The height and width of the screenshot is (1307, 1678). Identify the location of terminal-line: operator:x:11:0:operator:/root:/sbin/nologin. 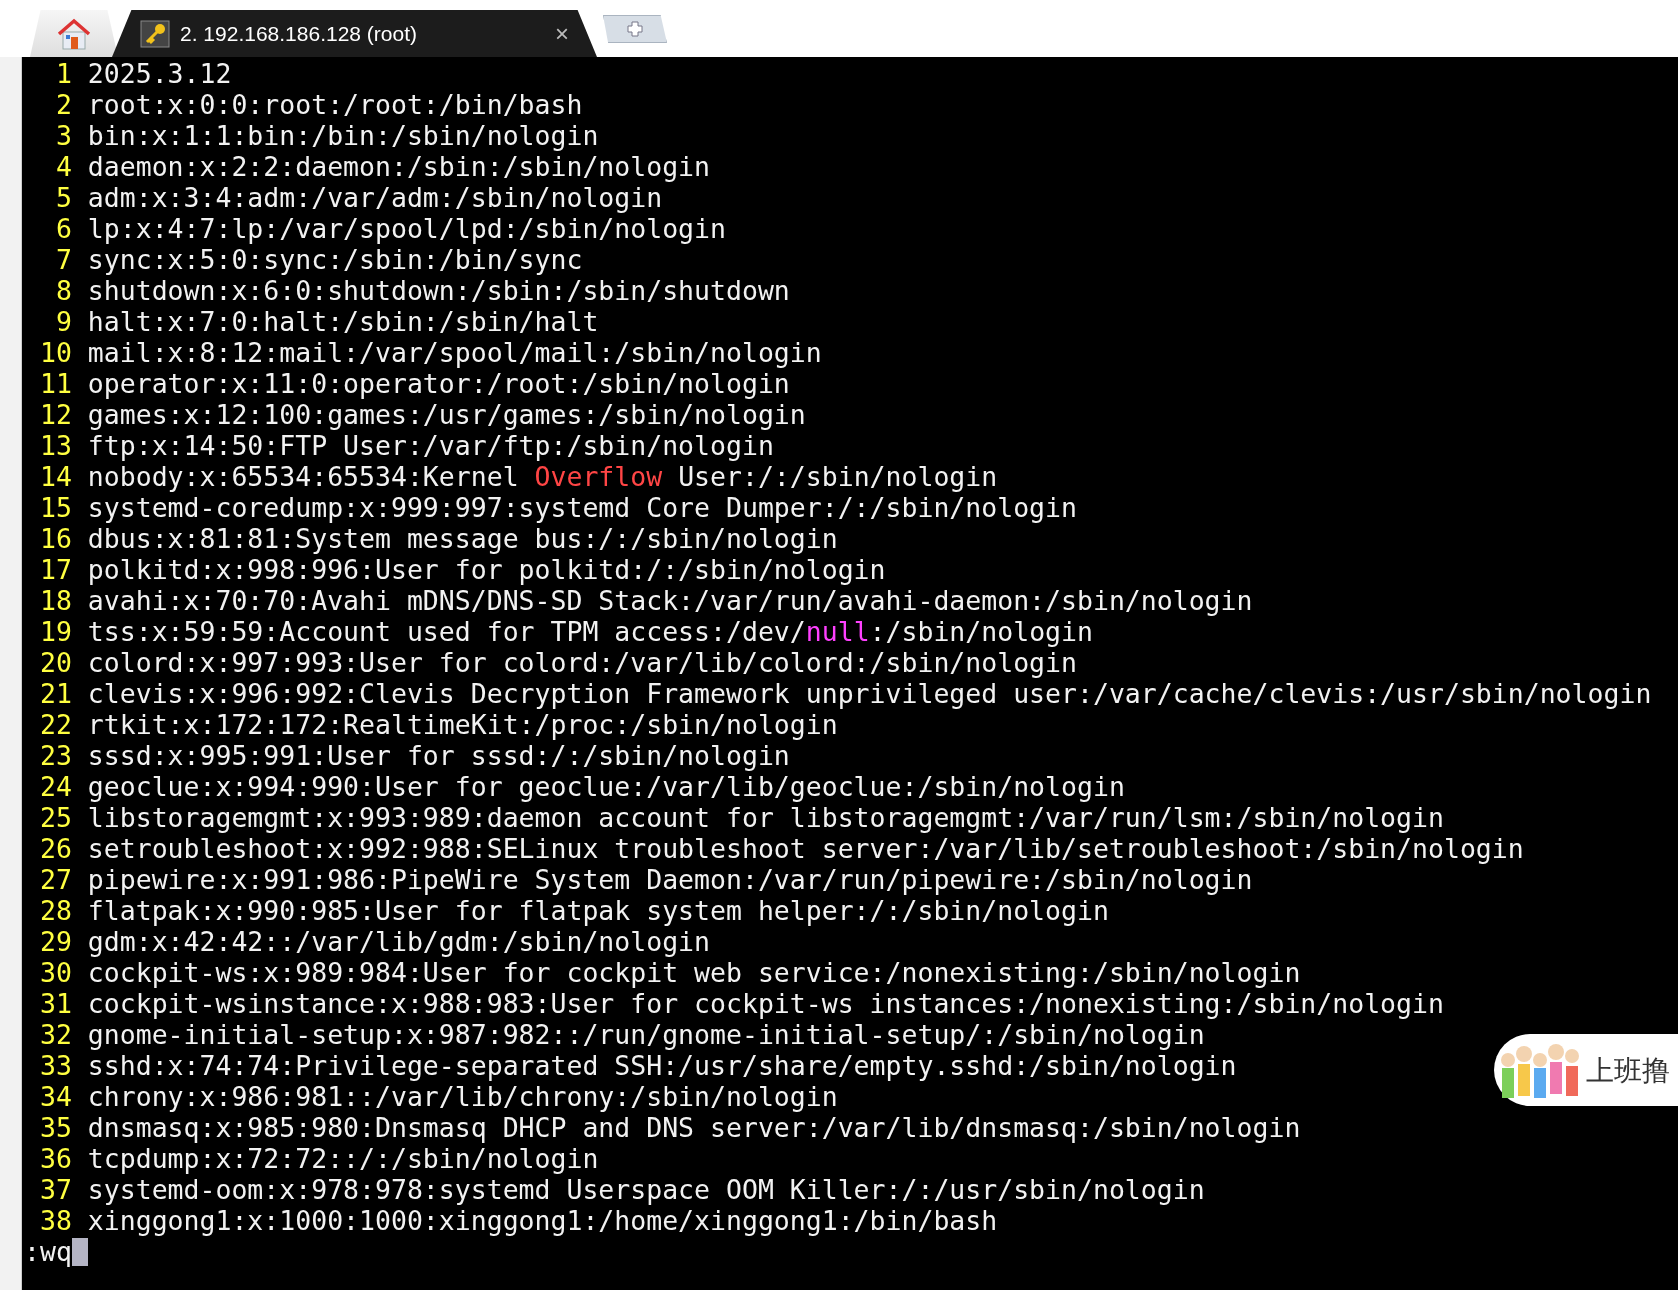
(438, 383).